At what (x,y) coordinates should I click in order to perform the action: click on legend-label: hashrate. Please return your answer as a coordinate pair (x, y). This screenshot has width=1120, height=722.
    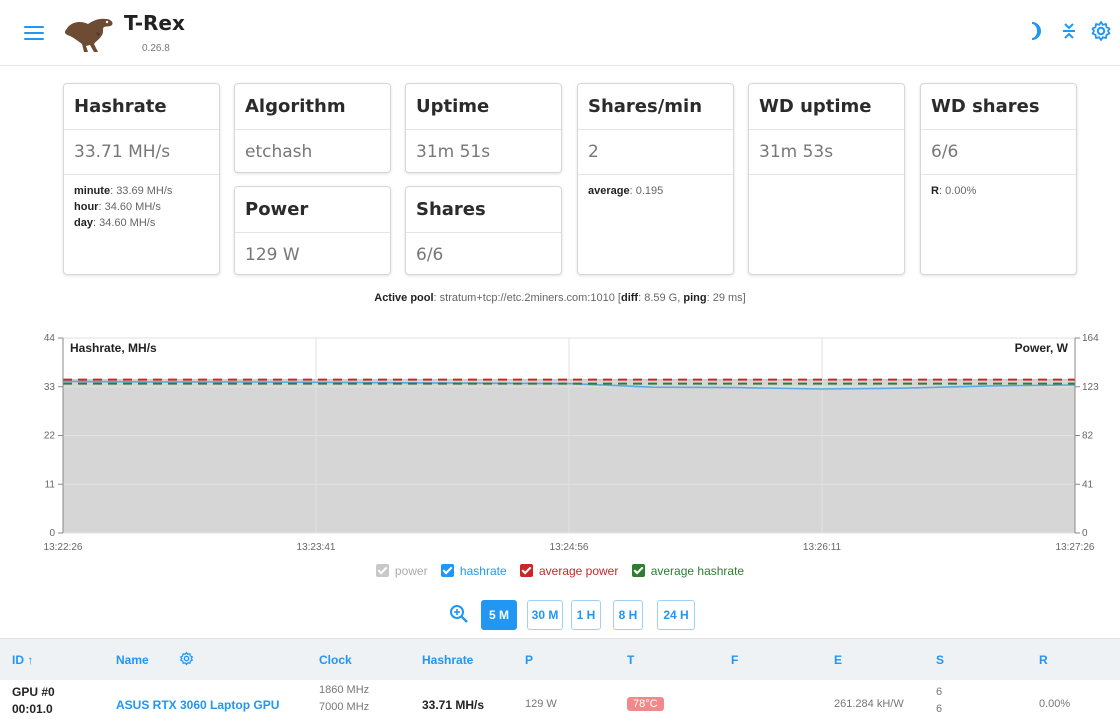
    Looking at the image, I should click on (483, 571).